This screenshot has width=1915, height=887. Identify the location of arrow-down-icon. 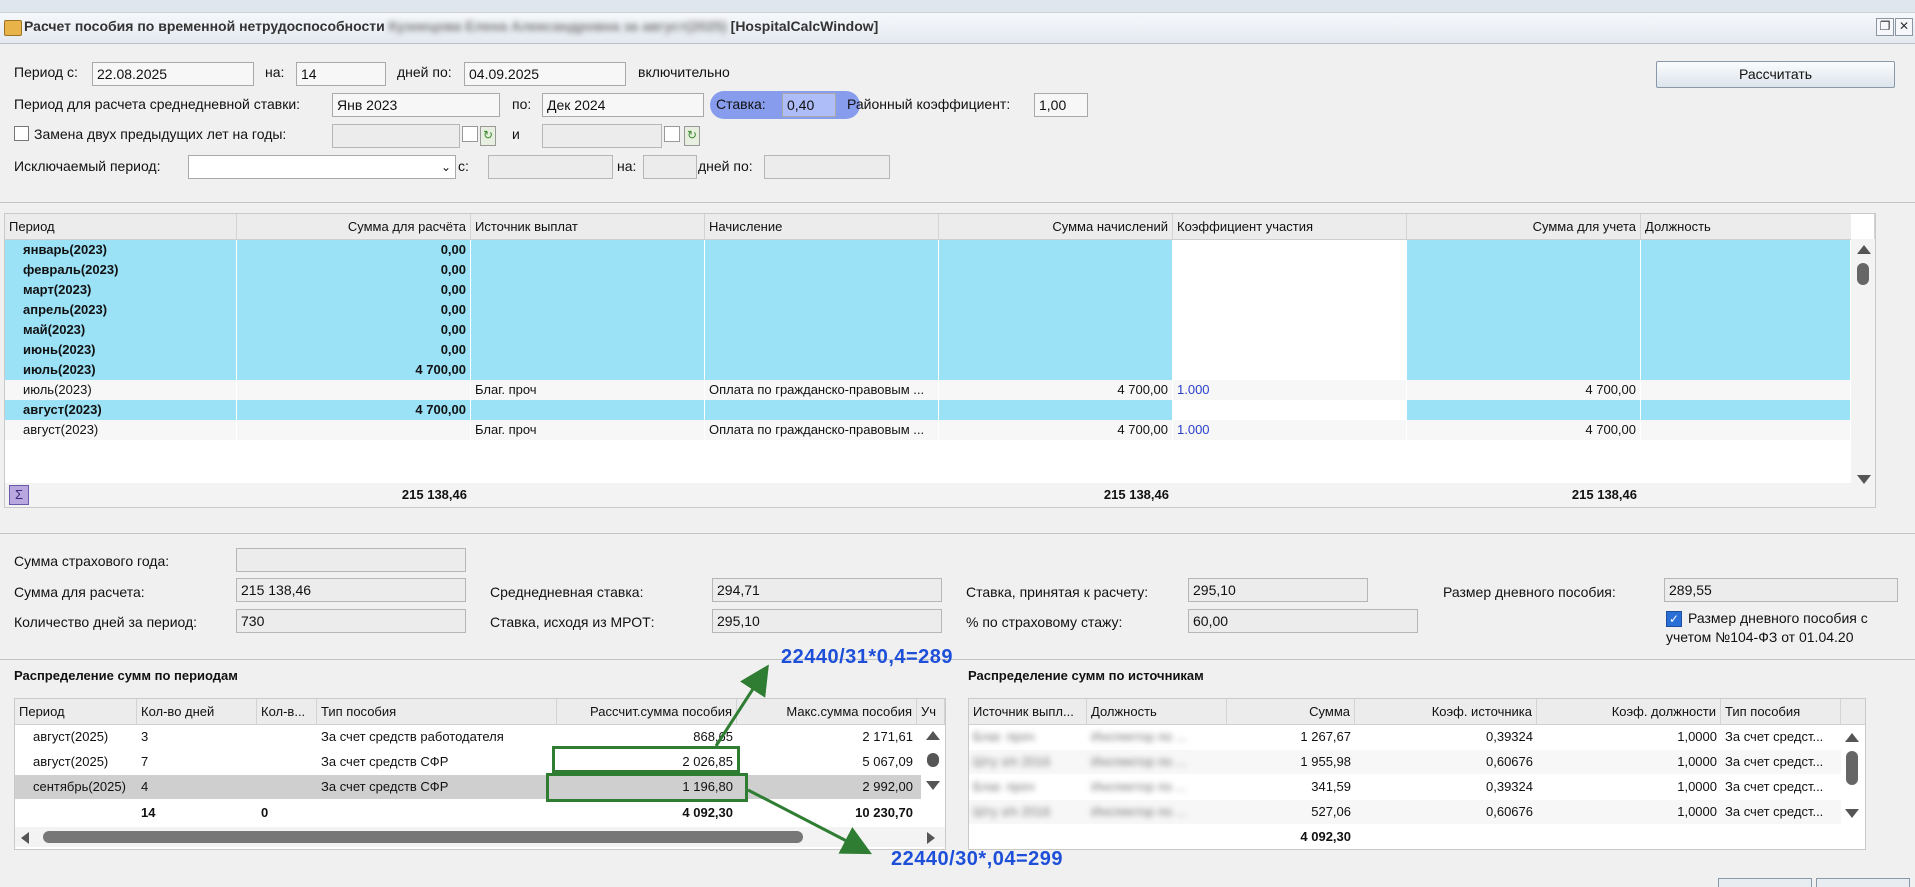
(809, 821).